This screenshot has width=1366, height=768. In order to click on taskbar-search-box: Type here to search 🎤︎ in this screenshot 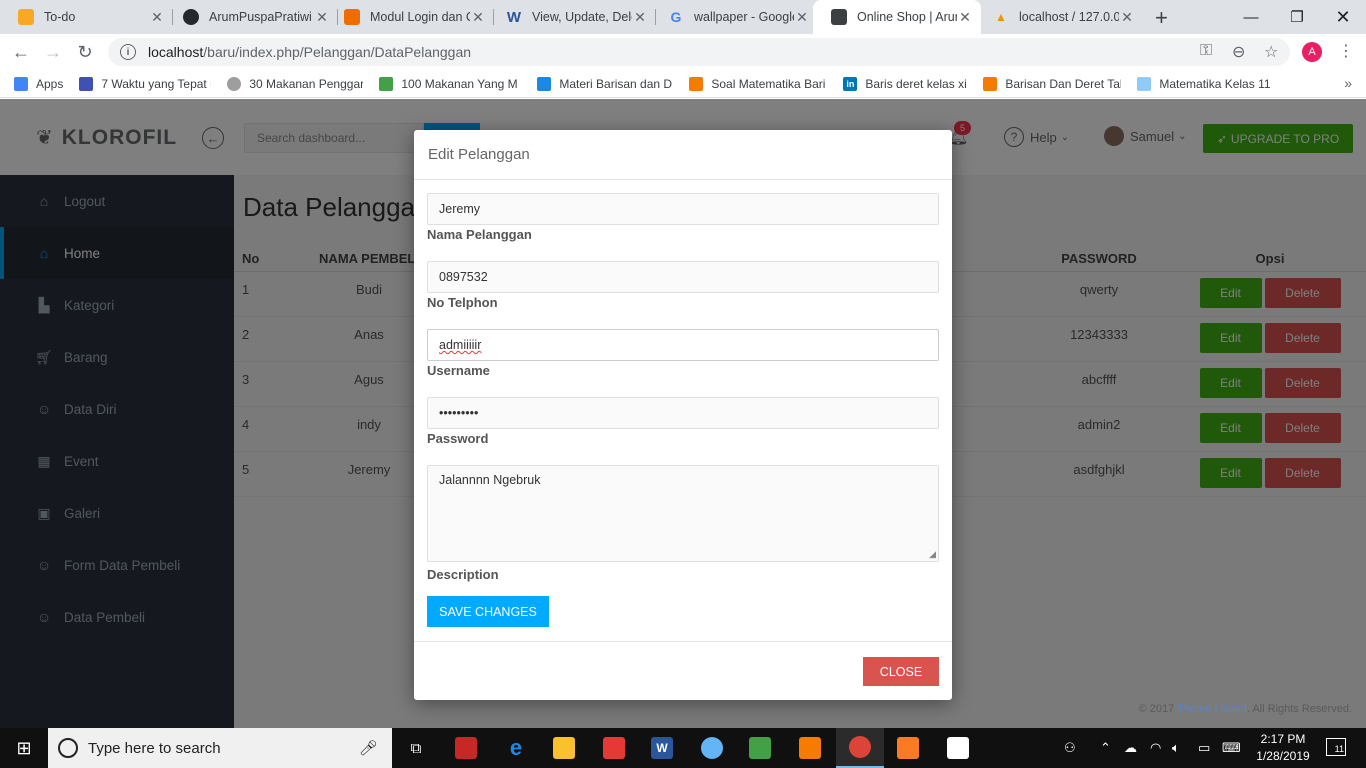, I will do `click(220, 748)`.